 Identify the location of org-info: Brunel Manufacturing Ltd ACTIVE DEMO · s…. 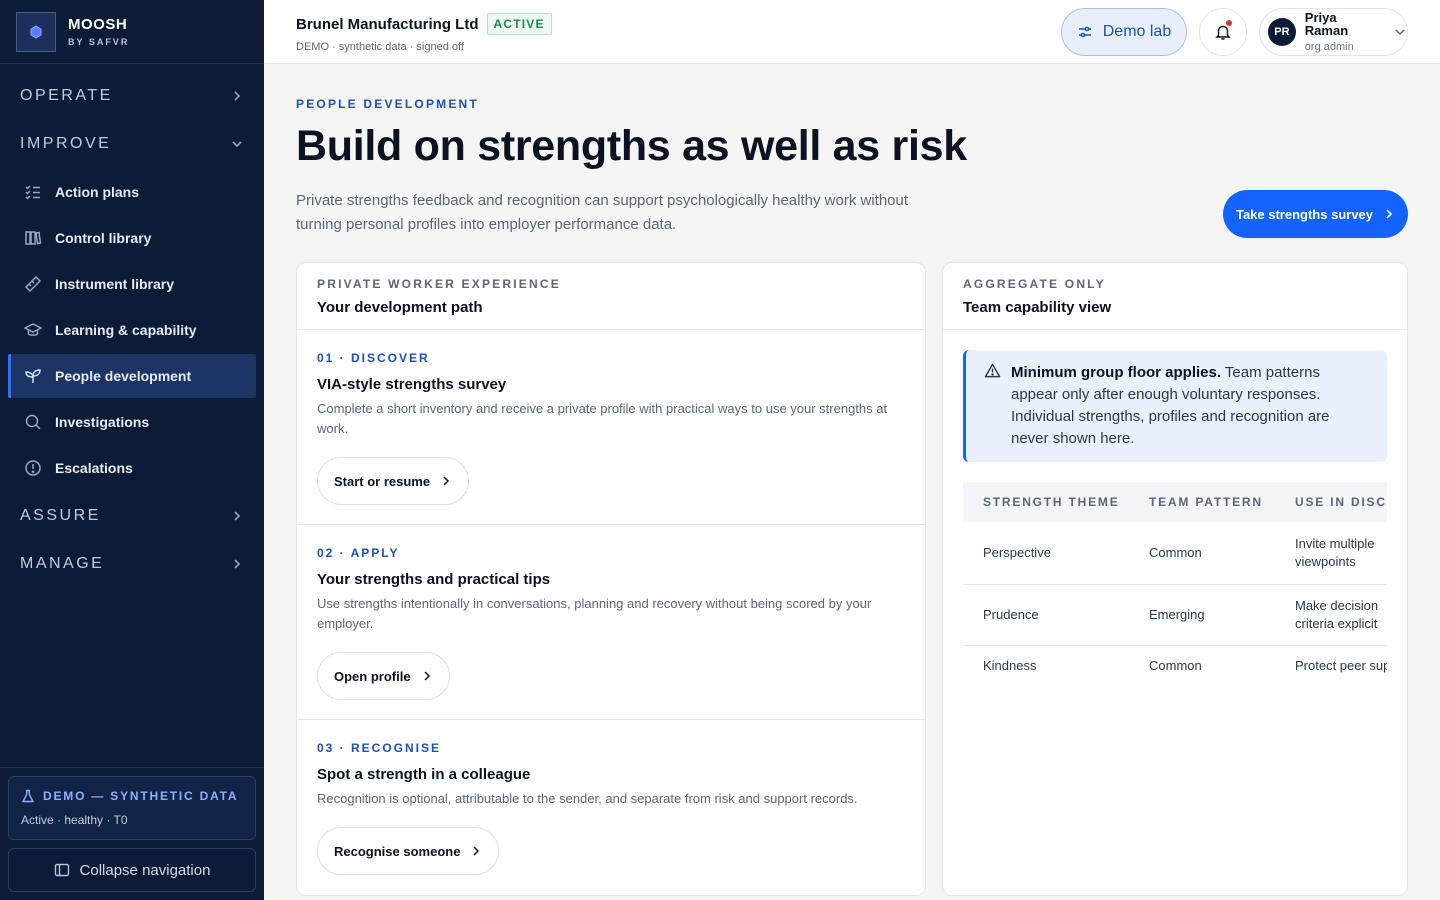
(424, 33).